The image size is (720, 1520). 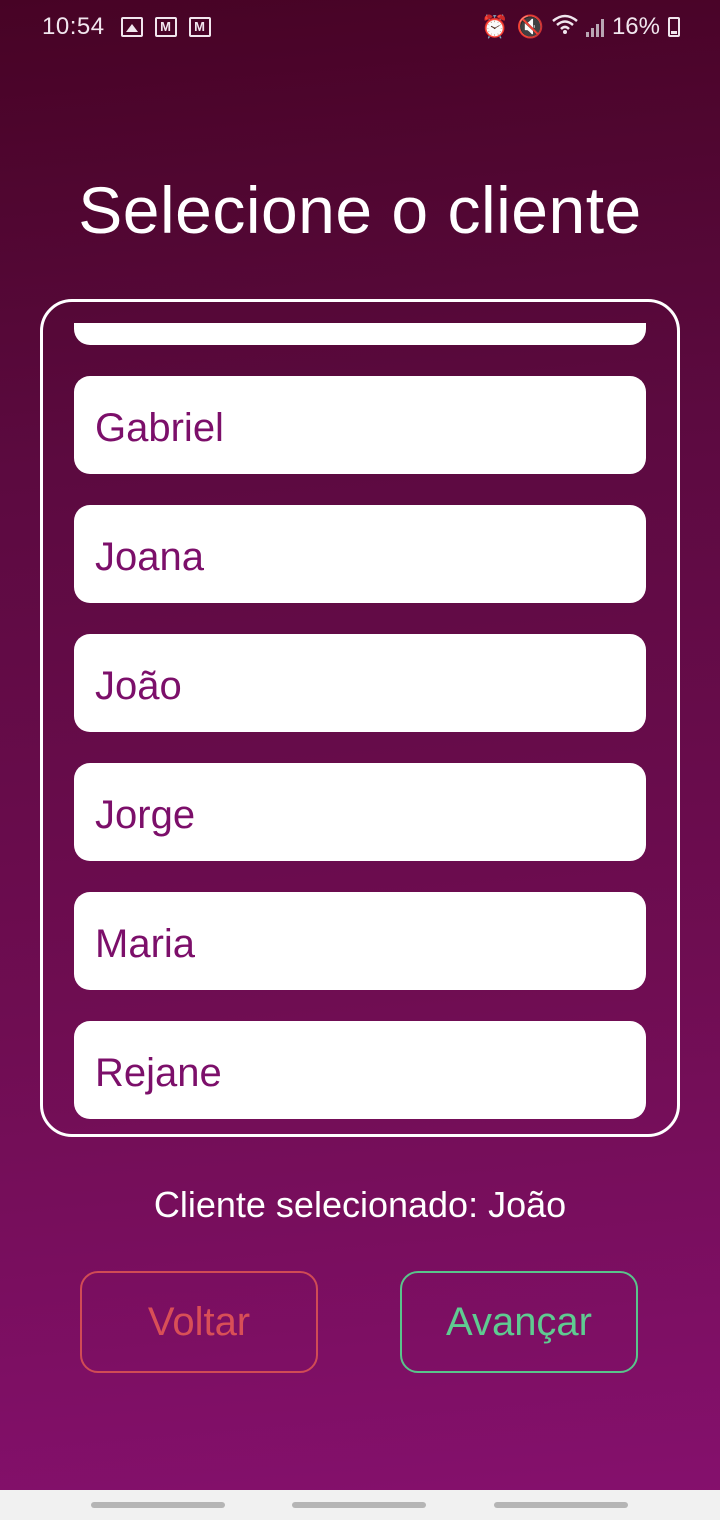 I want to click on client-item: Joana, so click(x=360, y=554).